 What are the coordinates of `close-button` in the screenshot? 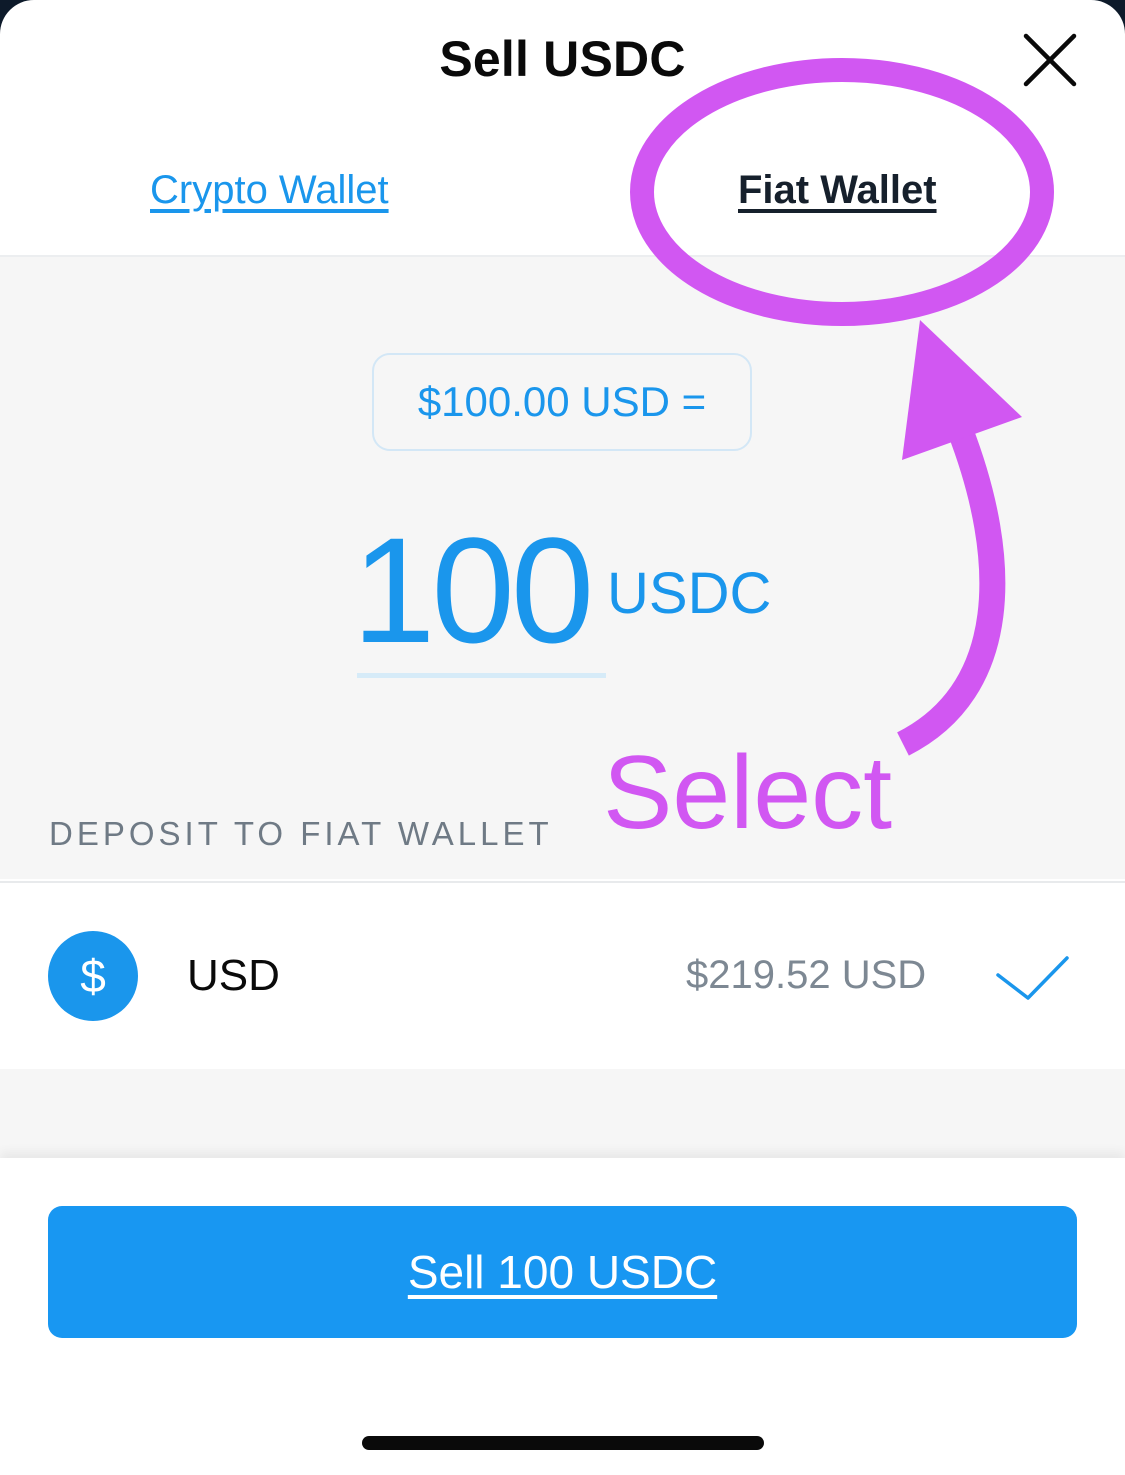 It's located at (1050, 60).